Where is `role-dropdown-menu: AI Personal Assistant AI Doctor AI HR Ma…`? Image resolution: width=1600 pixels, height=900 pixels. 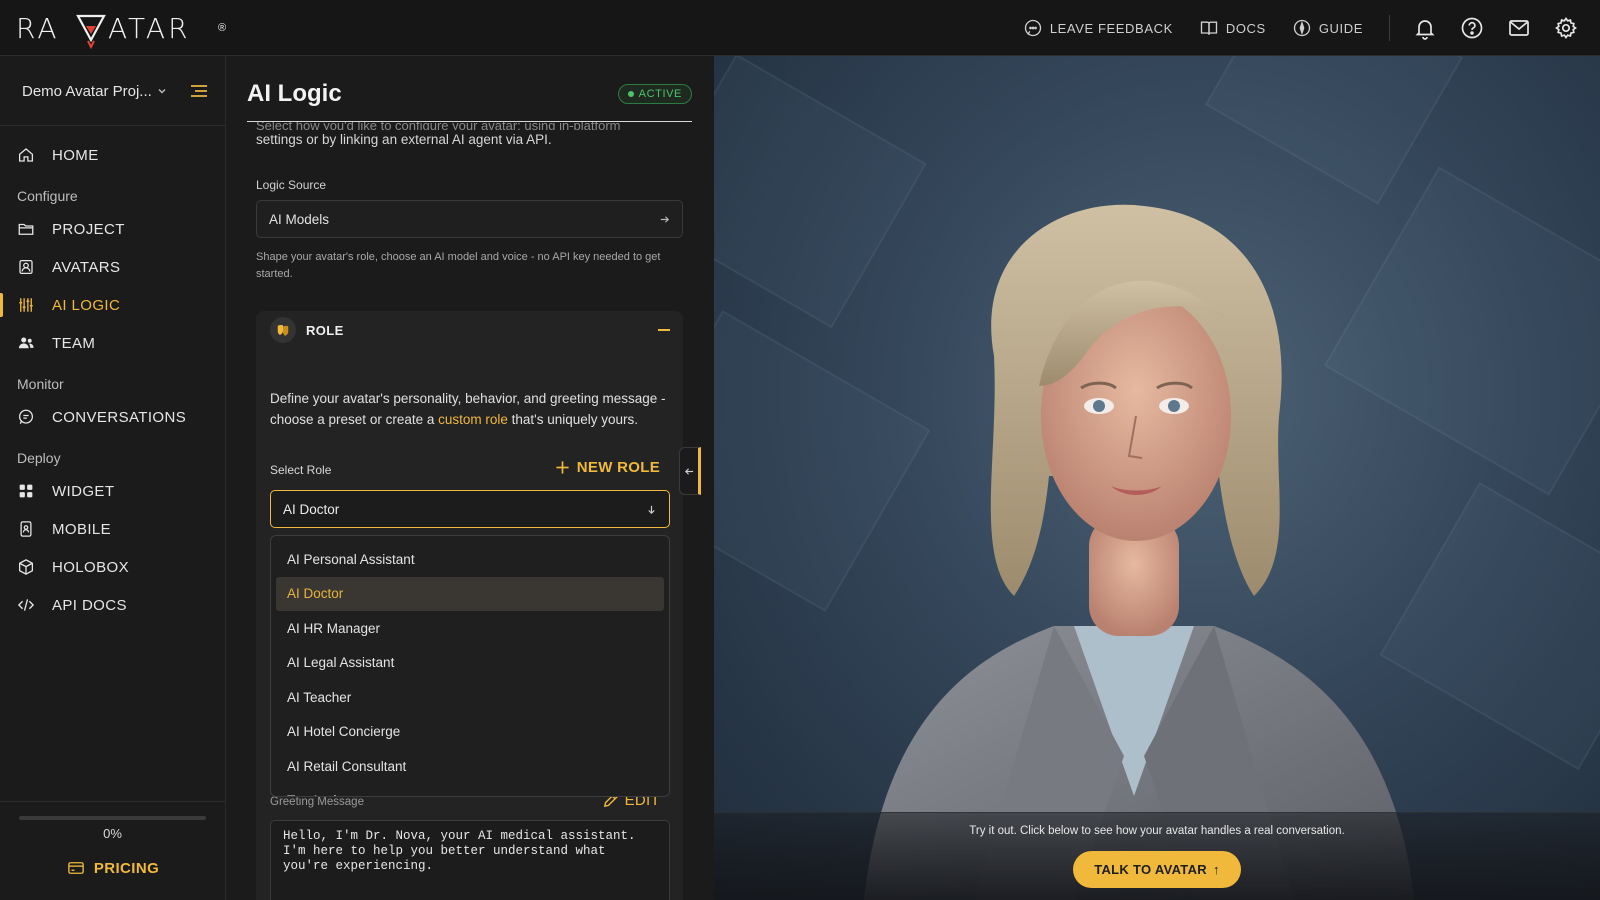 role-dropdown-menu: AI Personal Assistant AI Doctor AI HR Ma… is located at coordinates (470, 666).